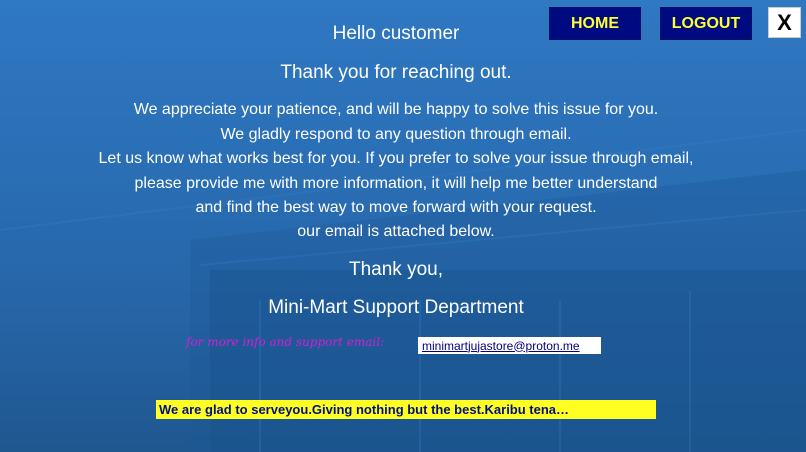  Describe the element at coordinates (396, 33) in the screenshot. I see `greeting-text: Hello customer` at that location.